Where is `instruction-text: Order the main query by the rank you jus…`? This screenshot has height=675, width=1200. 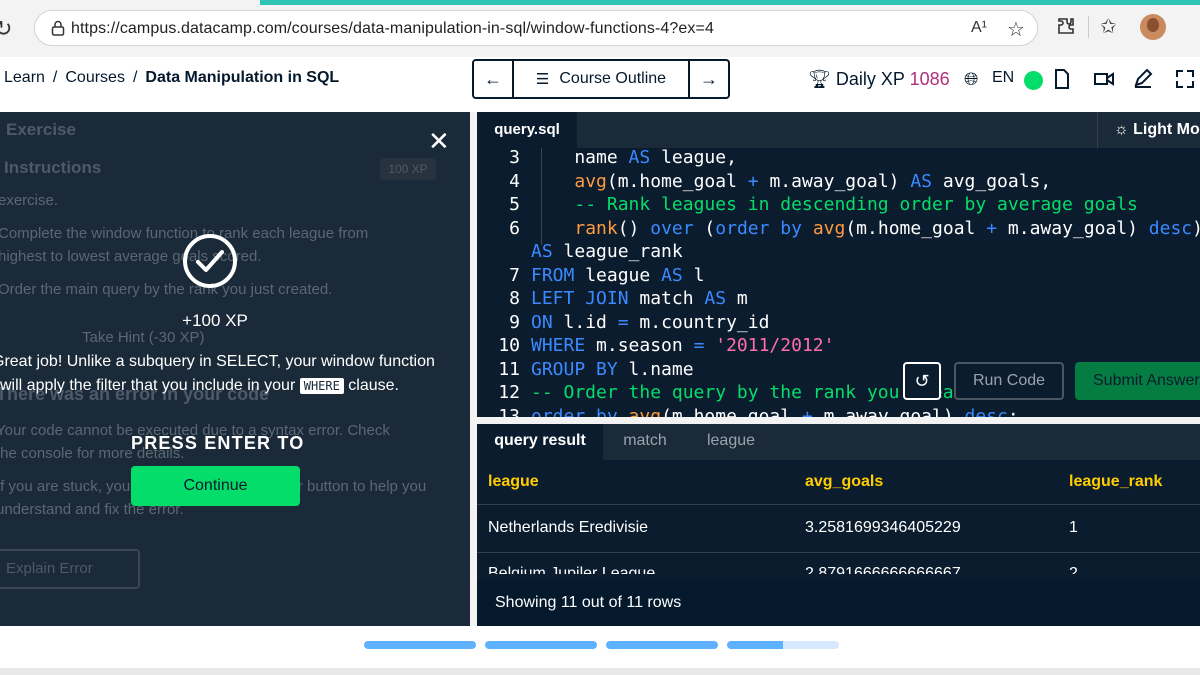 instruction-text: Order the main query by the rank you jus… is located at coordinates (166, 289).